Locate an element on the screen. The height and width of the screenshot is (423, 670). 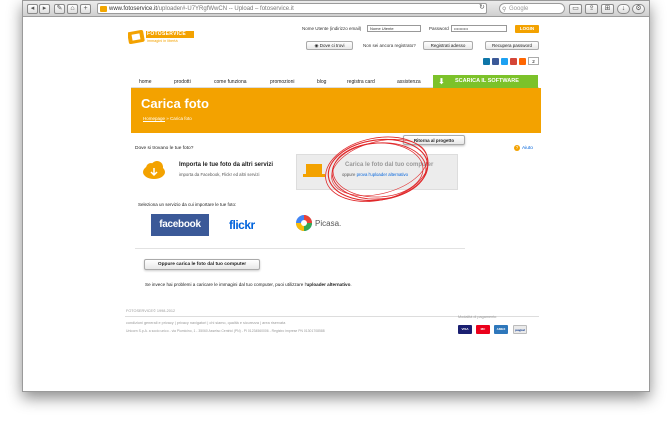
search-input: ⚲ Google is located at coordinates (532, 8).